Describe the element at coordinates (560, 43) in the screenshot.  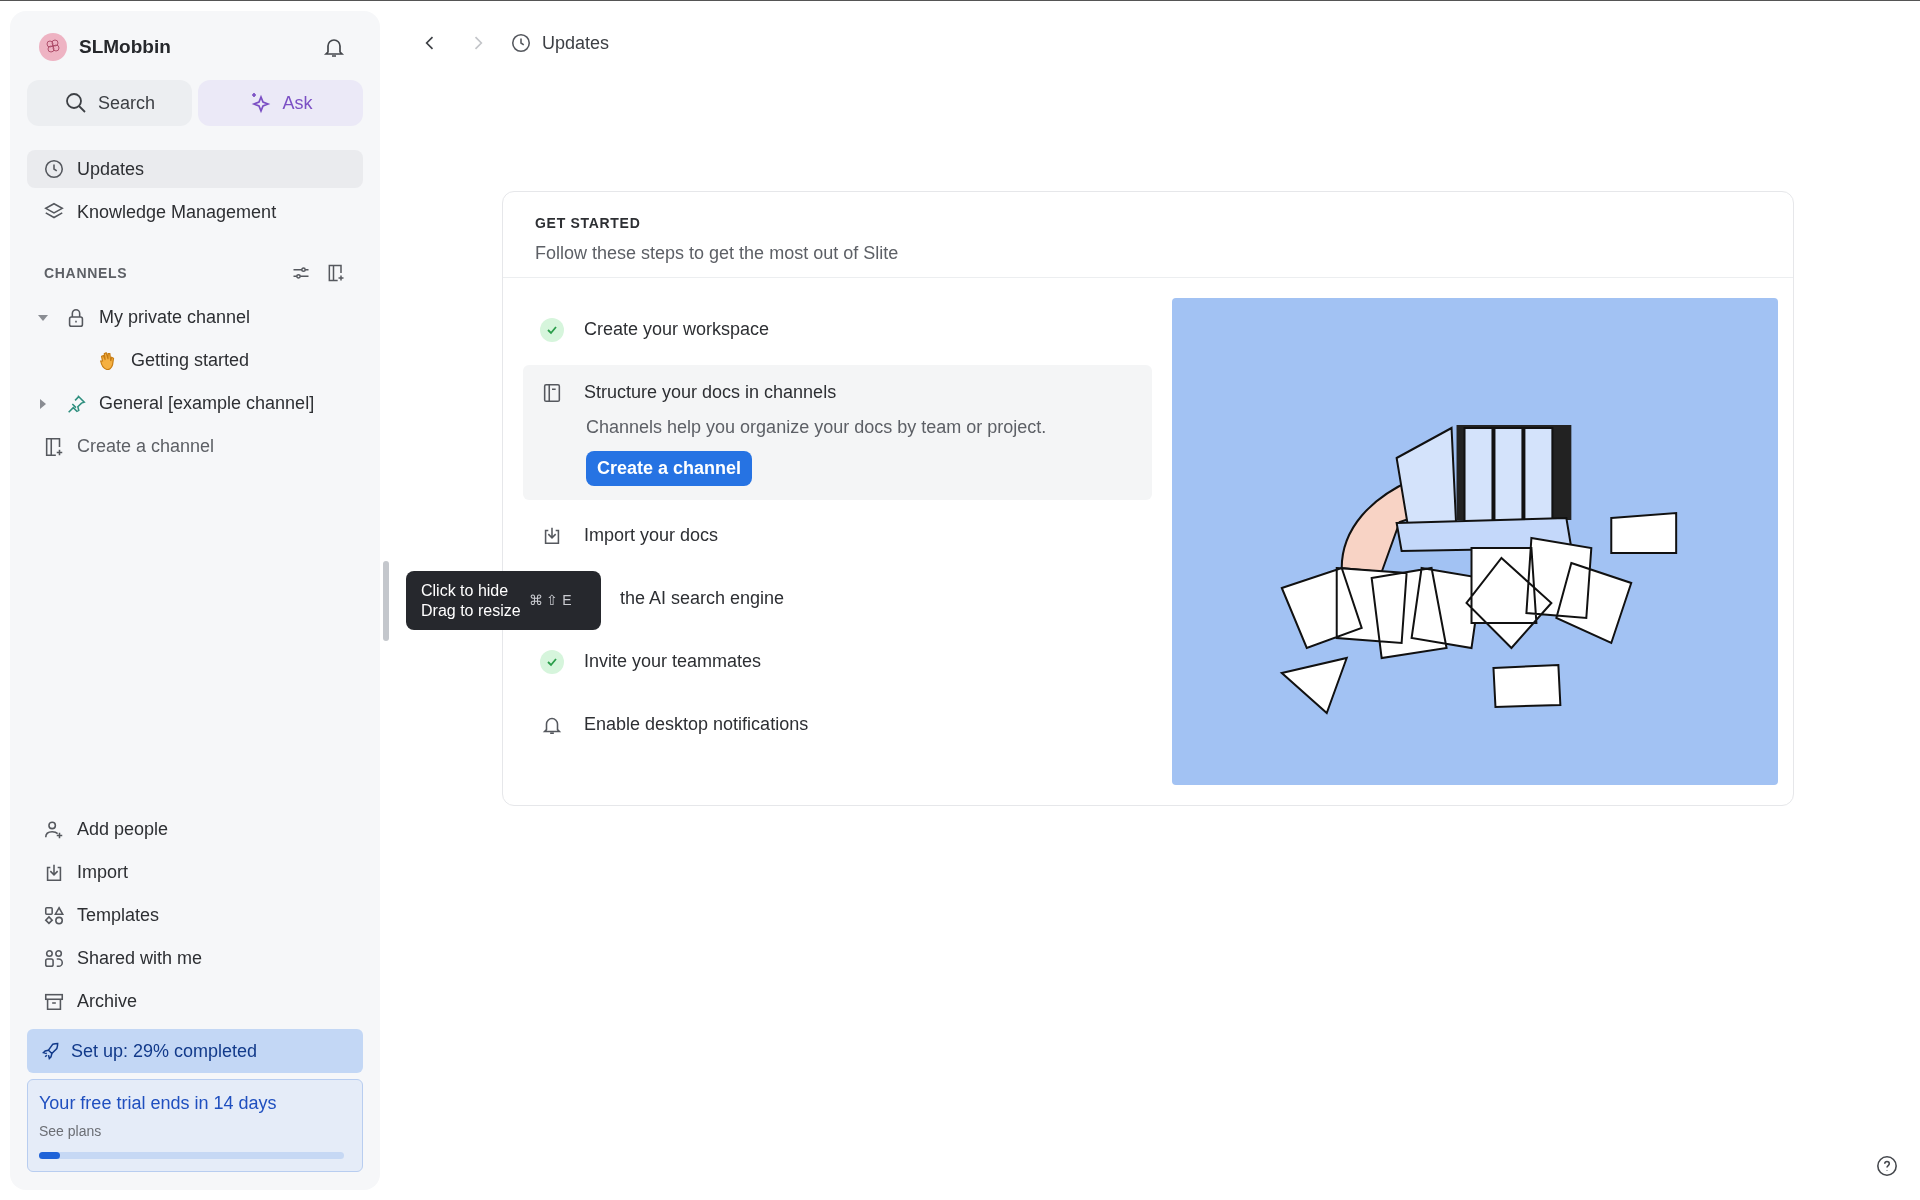
I see `breadcrumb: Updates` at that location.